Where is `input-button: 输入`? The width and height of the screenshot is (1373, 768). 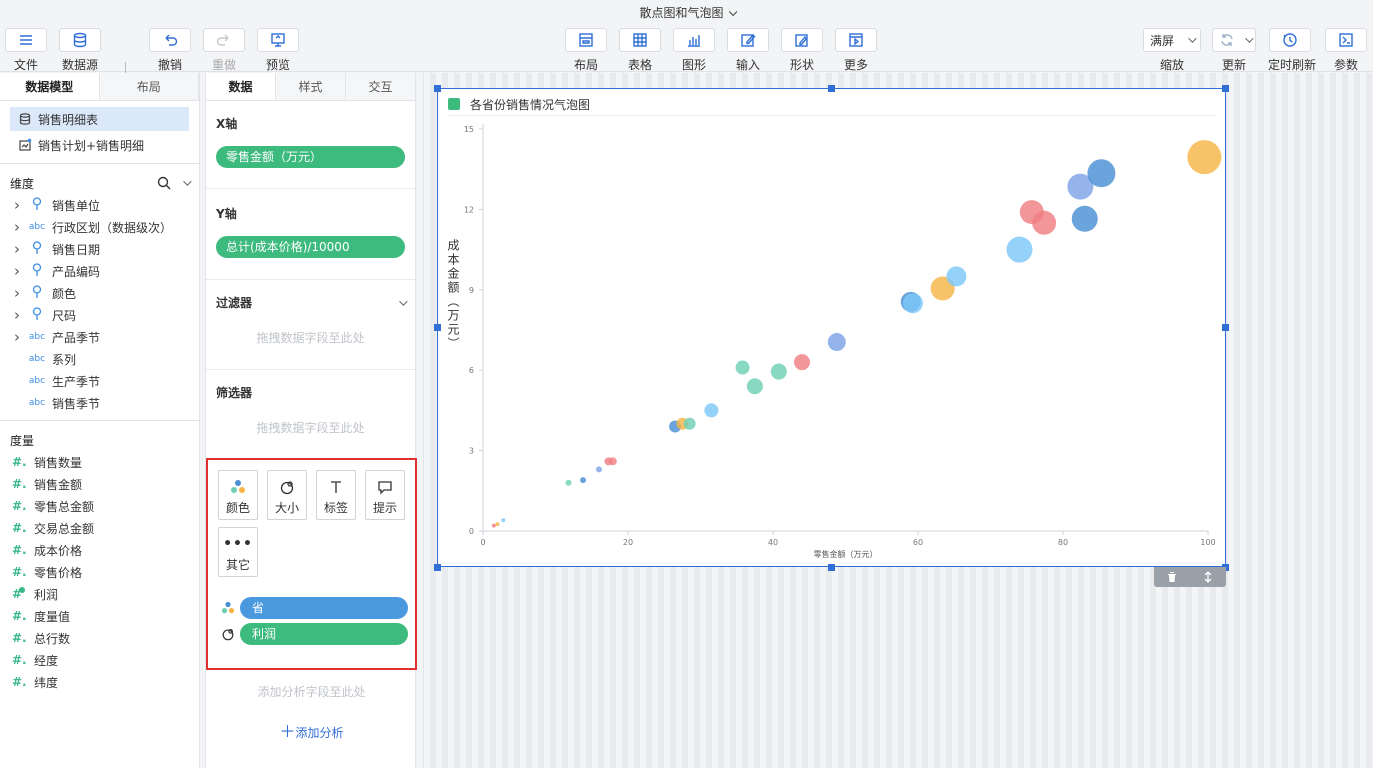 input-button: 输入 is located at coordinates (748, 50).